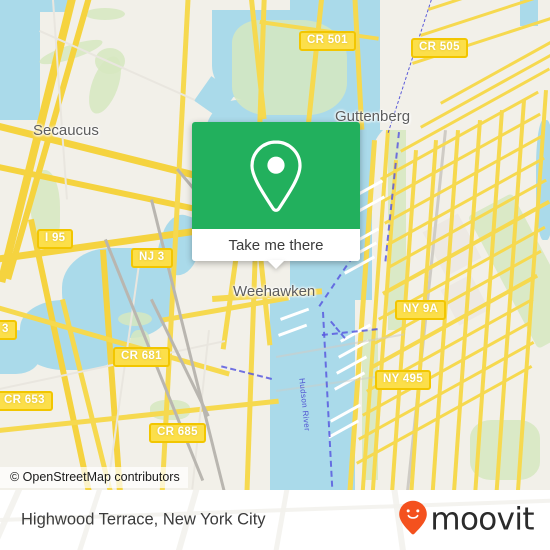 The image size is (550, 550). I want to click on moovit-wordmark: moovit, so click(482, 519).